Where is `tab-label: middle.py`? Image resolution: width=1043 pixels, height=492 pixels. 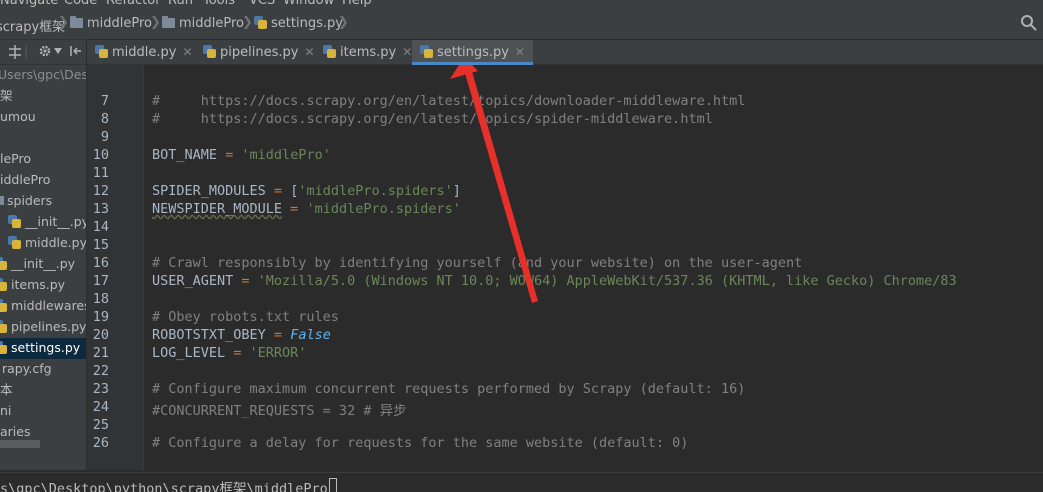
tab-label: middle.py is located at coordinates (144, 52).